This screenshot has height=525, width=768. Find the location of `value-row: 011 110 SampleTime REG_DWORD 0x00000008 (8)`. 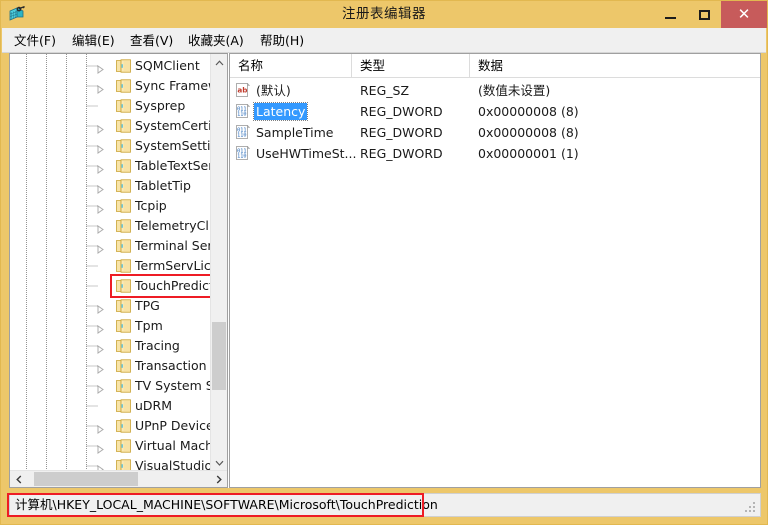

value-row: 011 110 SampleTime REG_DWORD 0x00000008 (8) is located at coordinates (495, 132).